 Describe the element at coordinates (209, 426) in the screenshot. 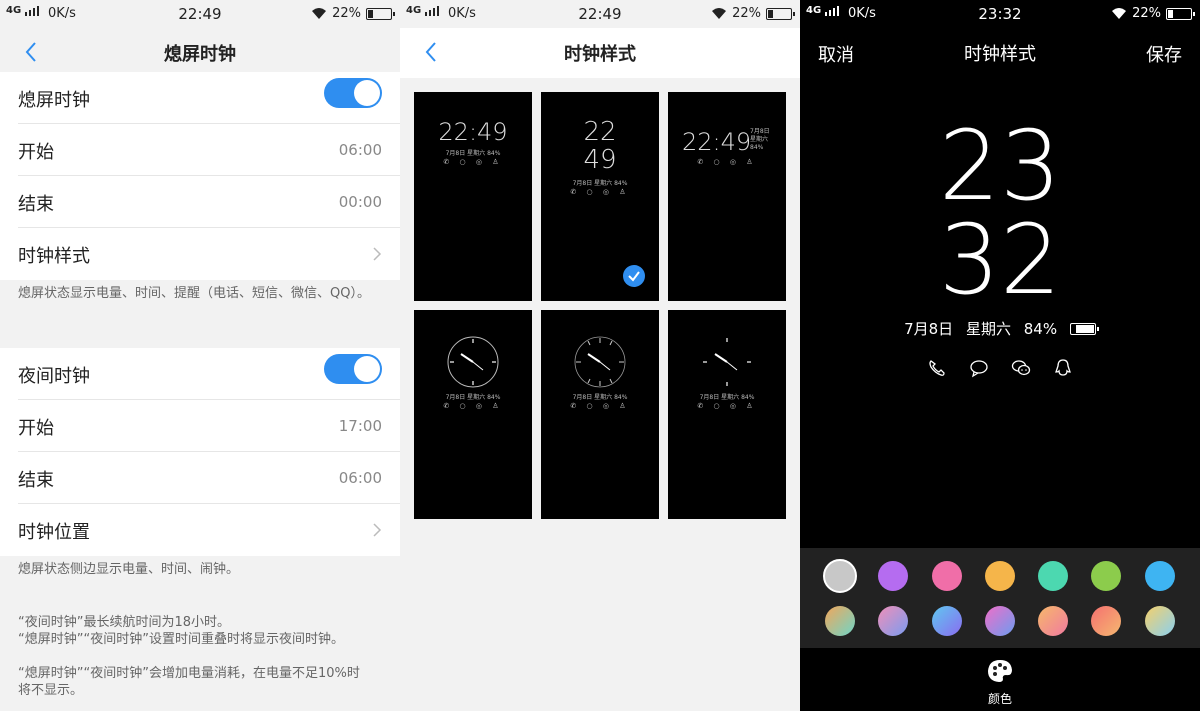

I see `night-start-row: 开始 17:00` at that location.